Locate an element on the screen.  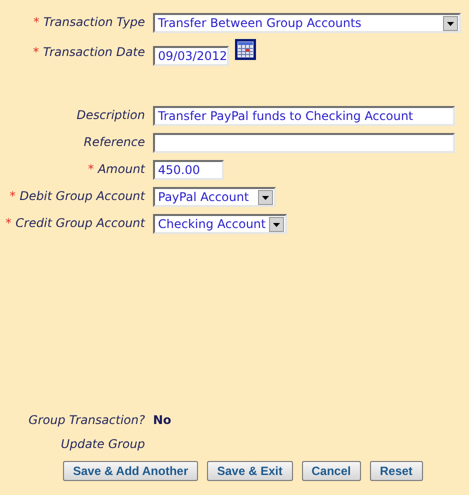
field-label: Description is located at coordinates (110, 115).